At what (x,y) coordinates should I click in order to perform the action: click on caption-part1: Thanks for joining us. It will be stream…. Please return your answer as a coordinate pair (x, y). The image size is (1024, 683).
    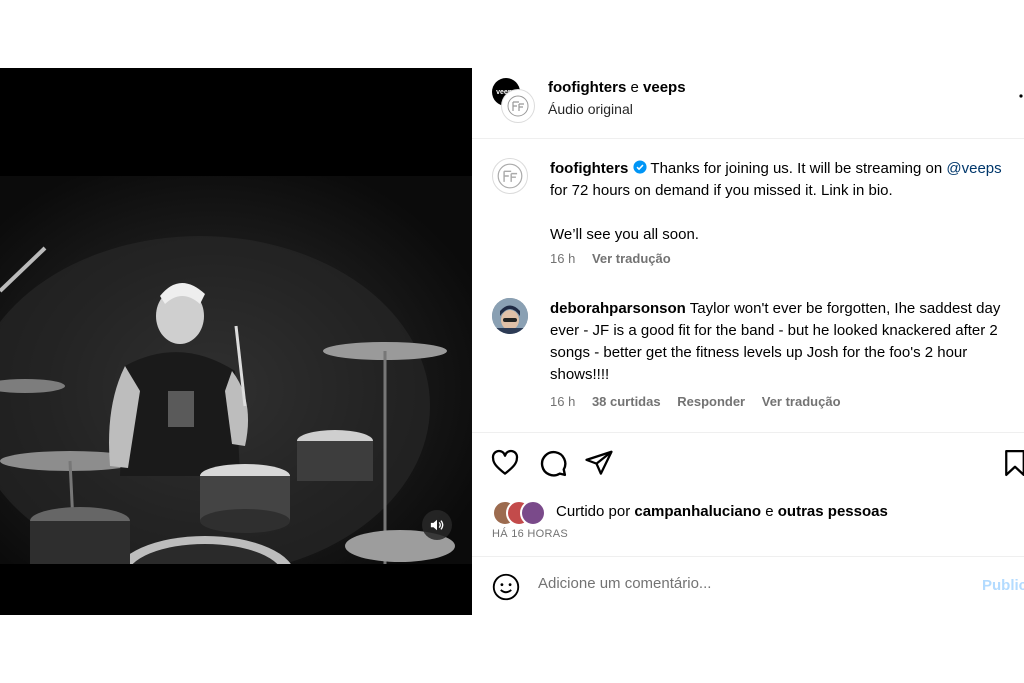
    Looking at the image, I should click on (798, 168).